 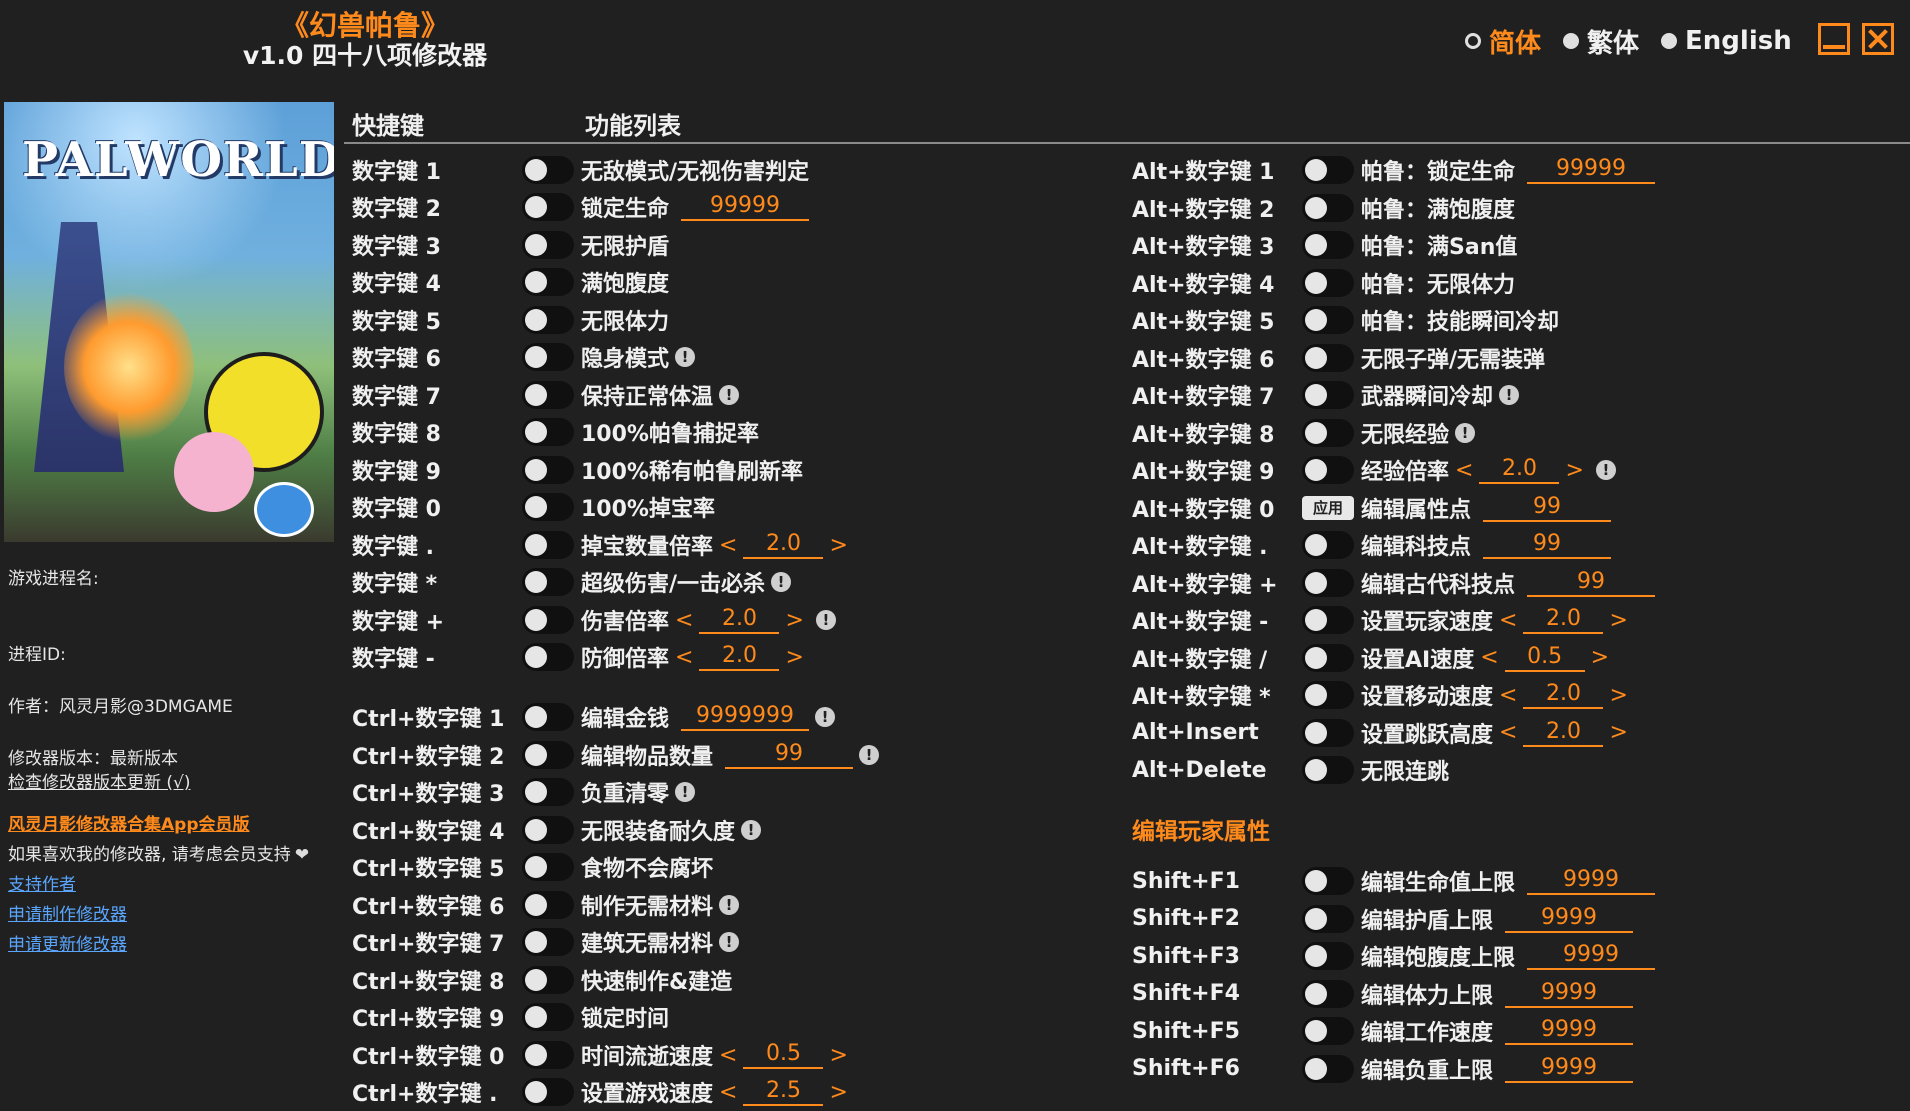 What do you see at coordinates (1726, 41) in the screenshot?
I see `lang-option-english: English` at bounding box center [1726, 41].